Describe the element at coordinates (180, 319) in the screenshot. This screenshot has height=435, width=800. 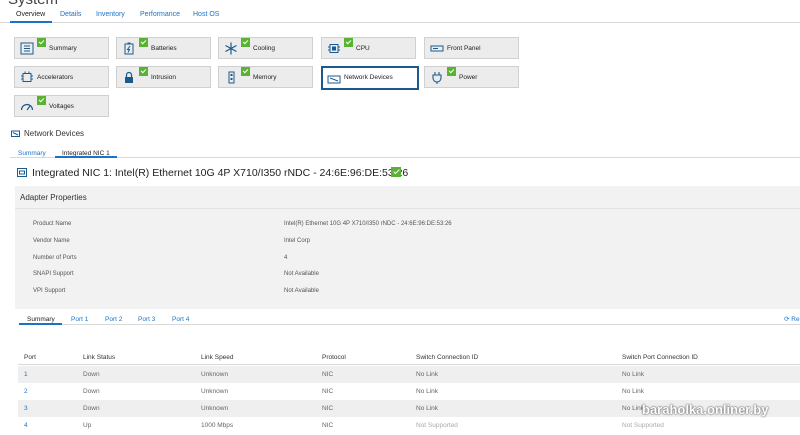
I see `port-tab-4: Port 4` at that location.